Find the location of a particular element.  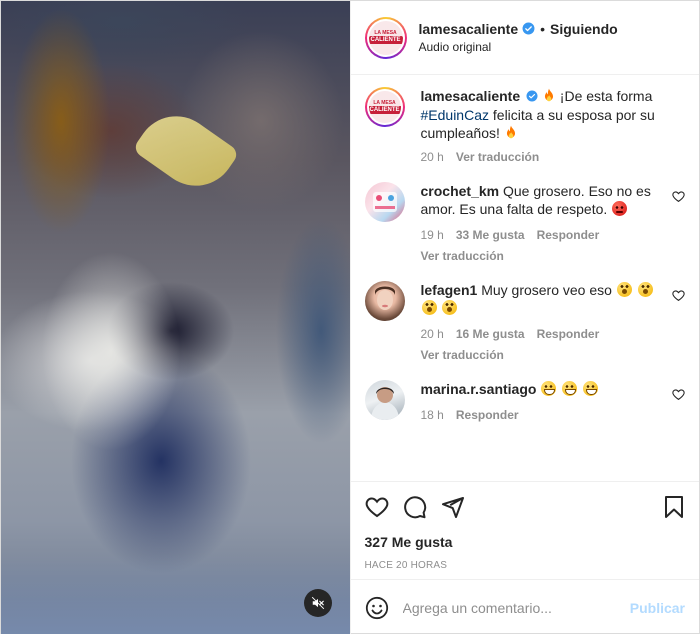

video-scene-floor is located at coordinates (175, 594).